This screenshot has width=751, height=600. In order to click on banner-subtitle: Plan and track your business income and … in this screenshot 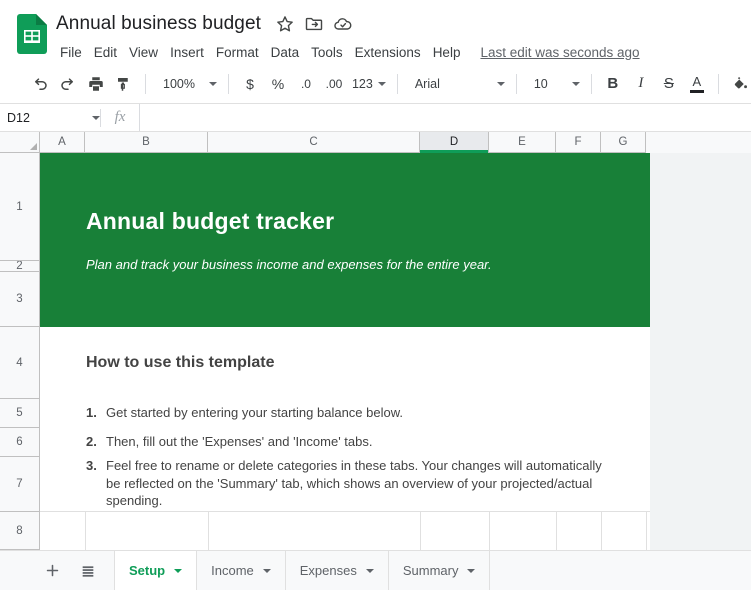, I will do `click(289, 264)`.